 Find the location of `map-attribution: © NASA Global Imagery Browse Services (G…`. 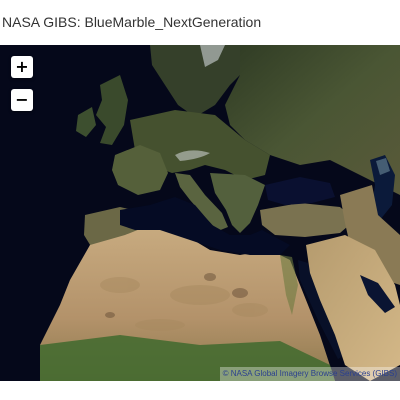

map-attribution: © NASA Global Imagery Browse Services (G… is located at coordinates (309, 374).